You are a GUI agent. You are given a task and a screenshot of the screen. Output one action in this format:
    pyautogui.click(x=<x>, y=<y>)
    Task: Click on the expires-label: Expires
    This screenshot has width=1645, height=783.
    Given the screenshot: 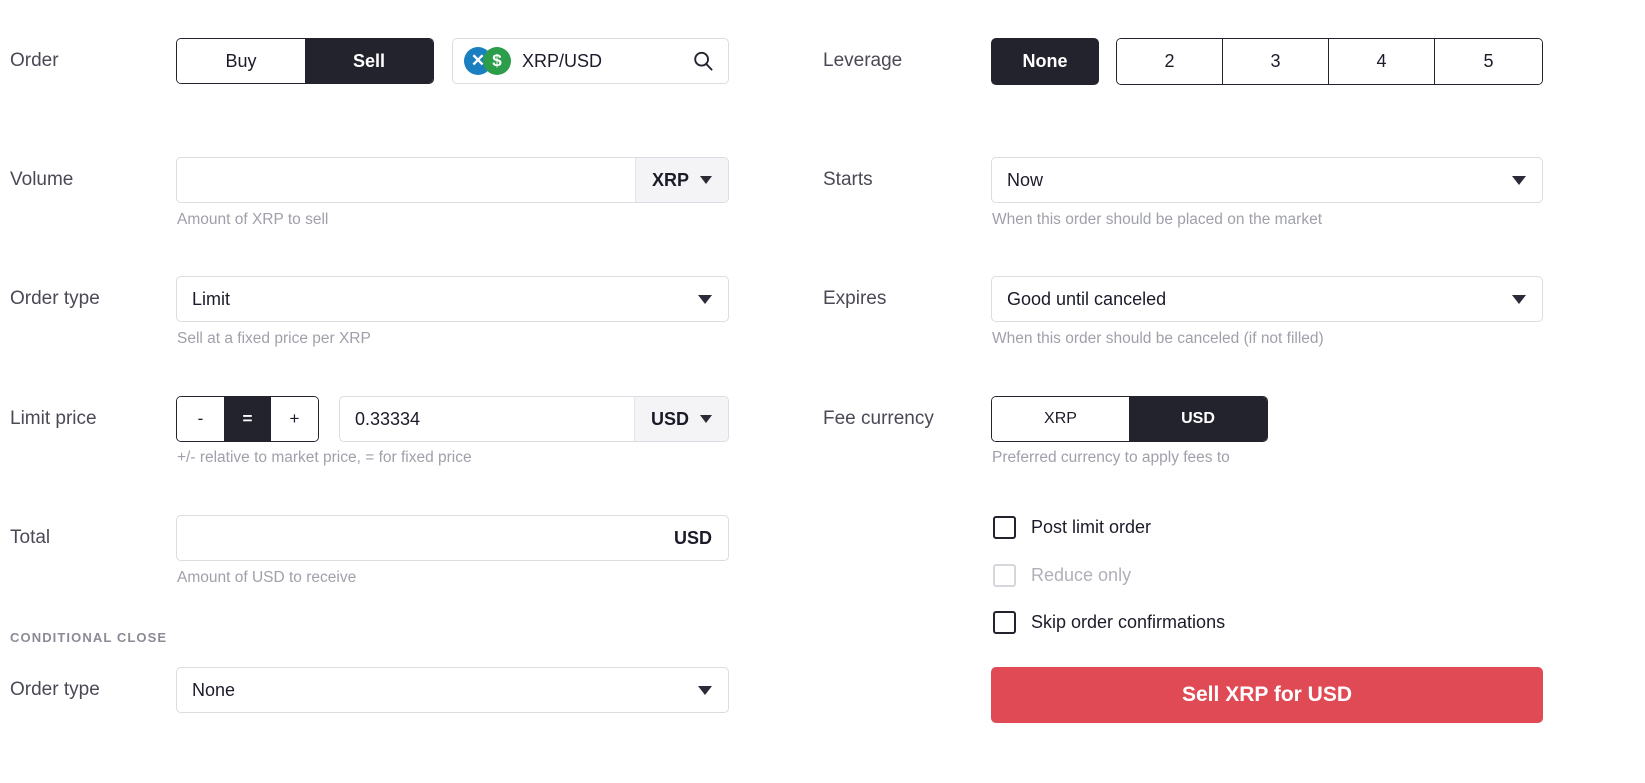 What is the action you would take?
    pyautogui.click(x=855, y=298)
    